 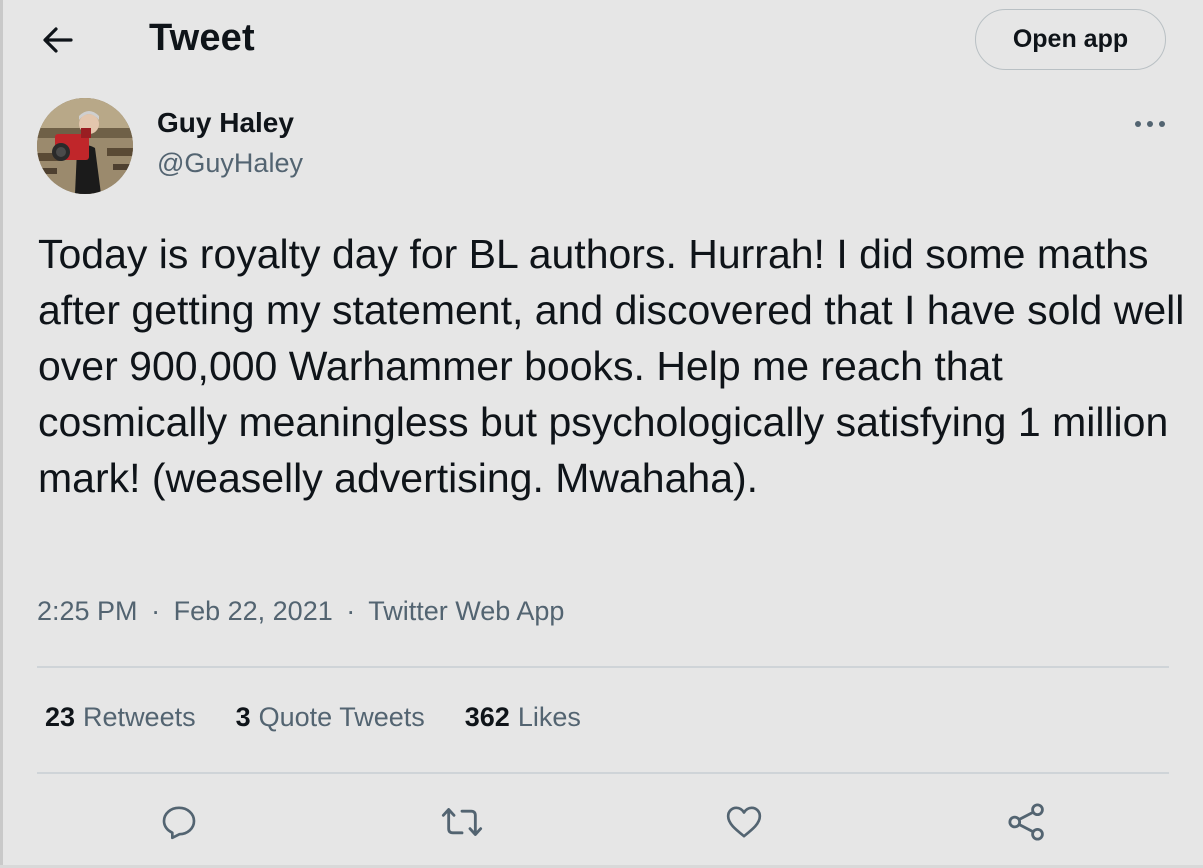 I want to click on author-name: Guy Haley, so click(x=225, y=123).